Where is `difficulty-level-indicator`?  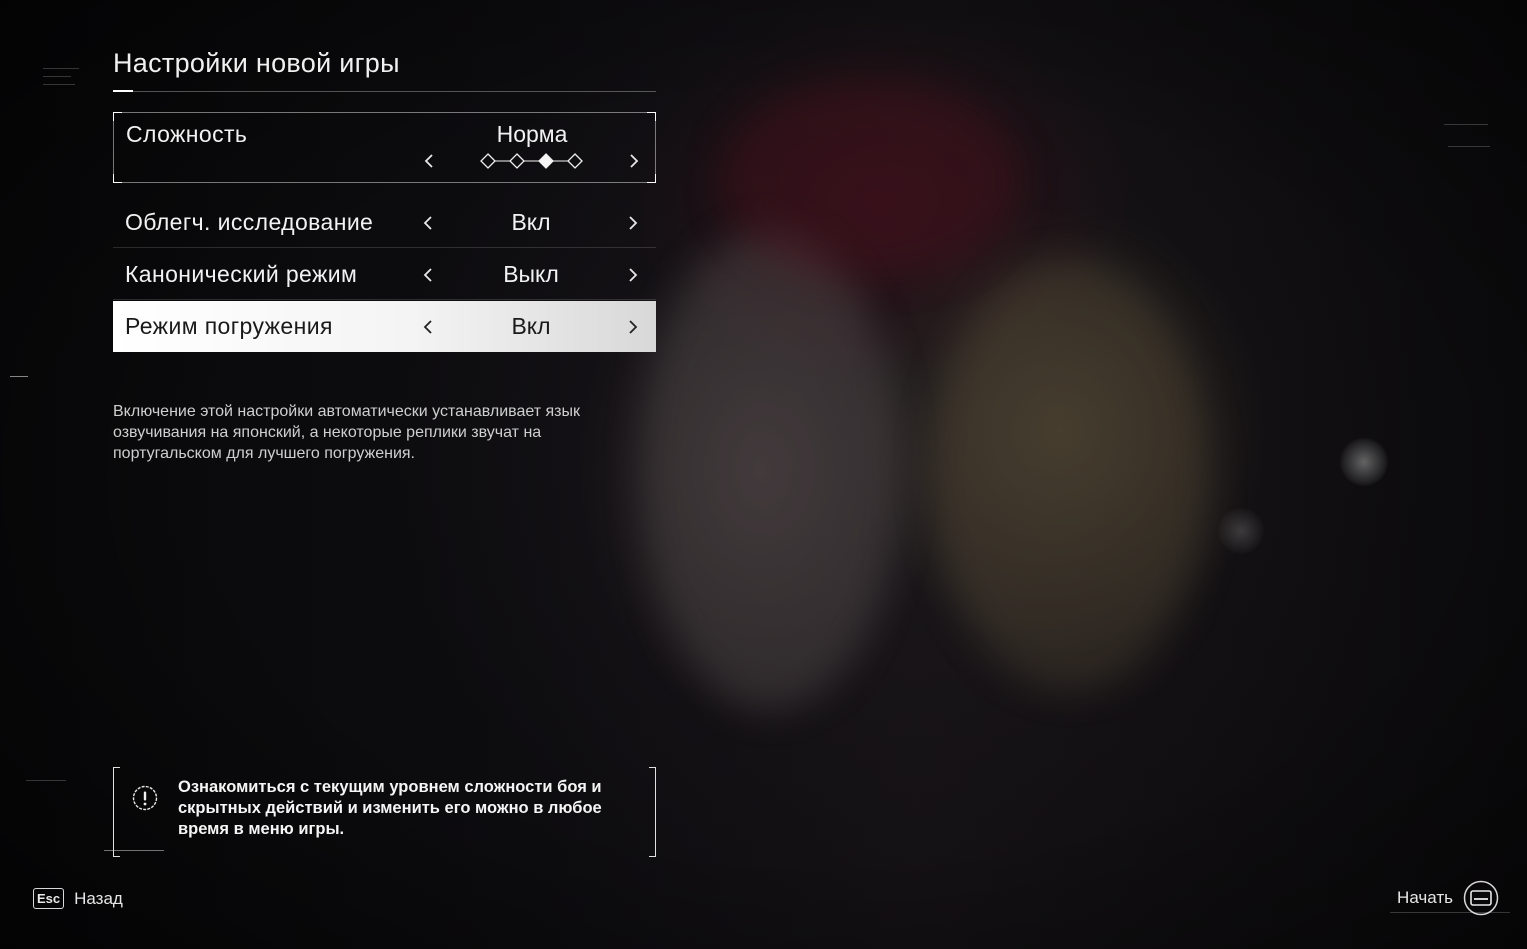 difficulty-level-indicator is located at coordinates (531, 161).